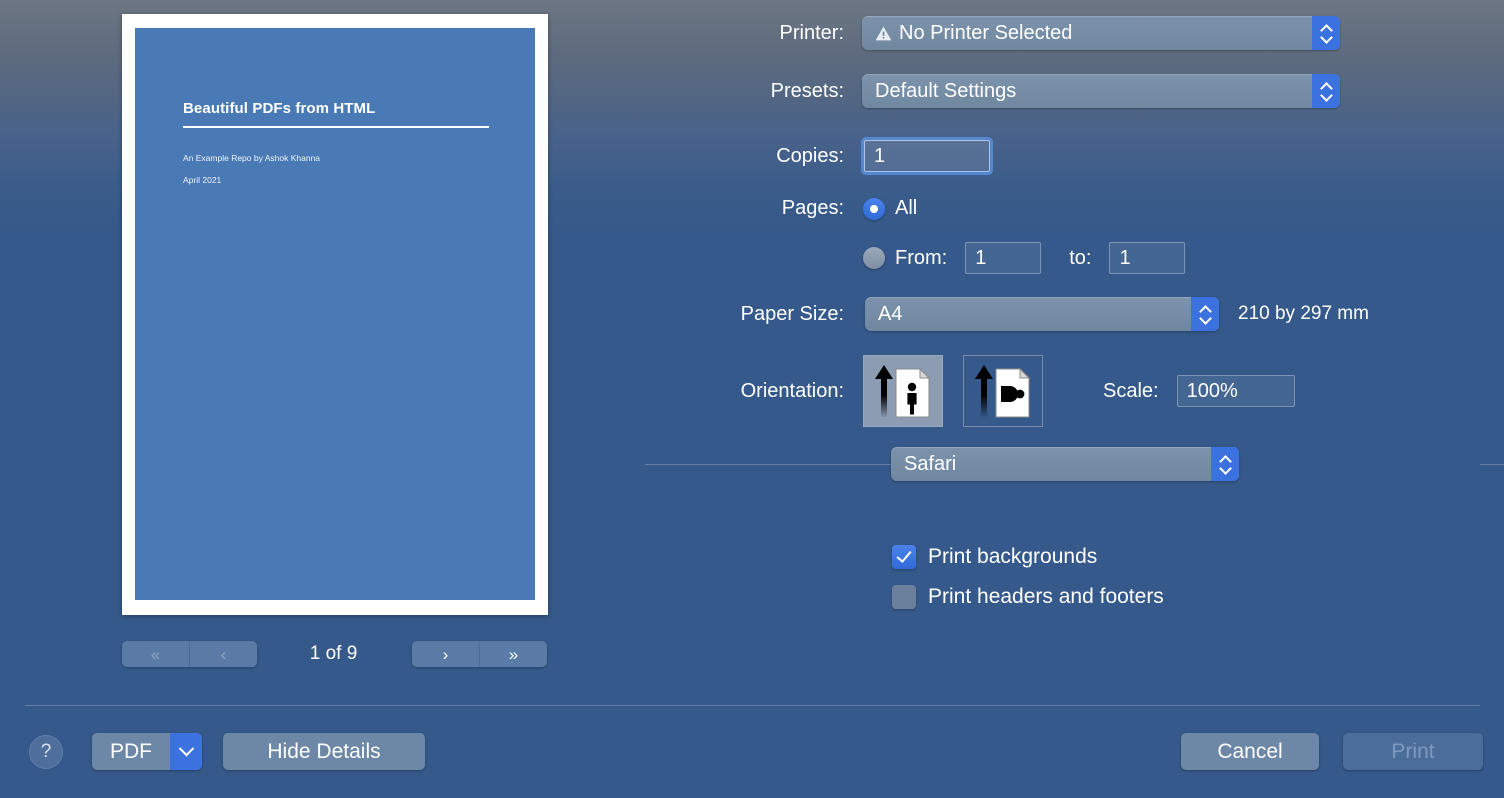 Image resolution: width=1504 pixels, height=798 pixels. Describe the element at coordinates (186, 751) in the screenshot. I see `pdf-menu-chevron-down-icon` at that location.